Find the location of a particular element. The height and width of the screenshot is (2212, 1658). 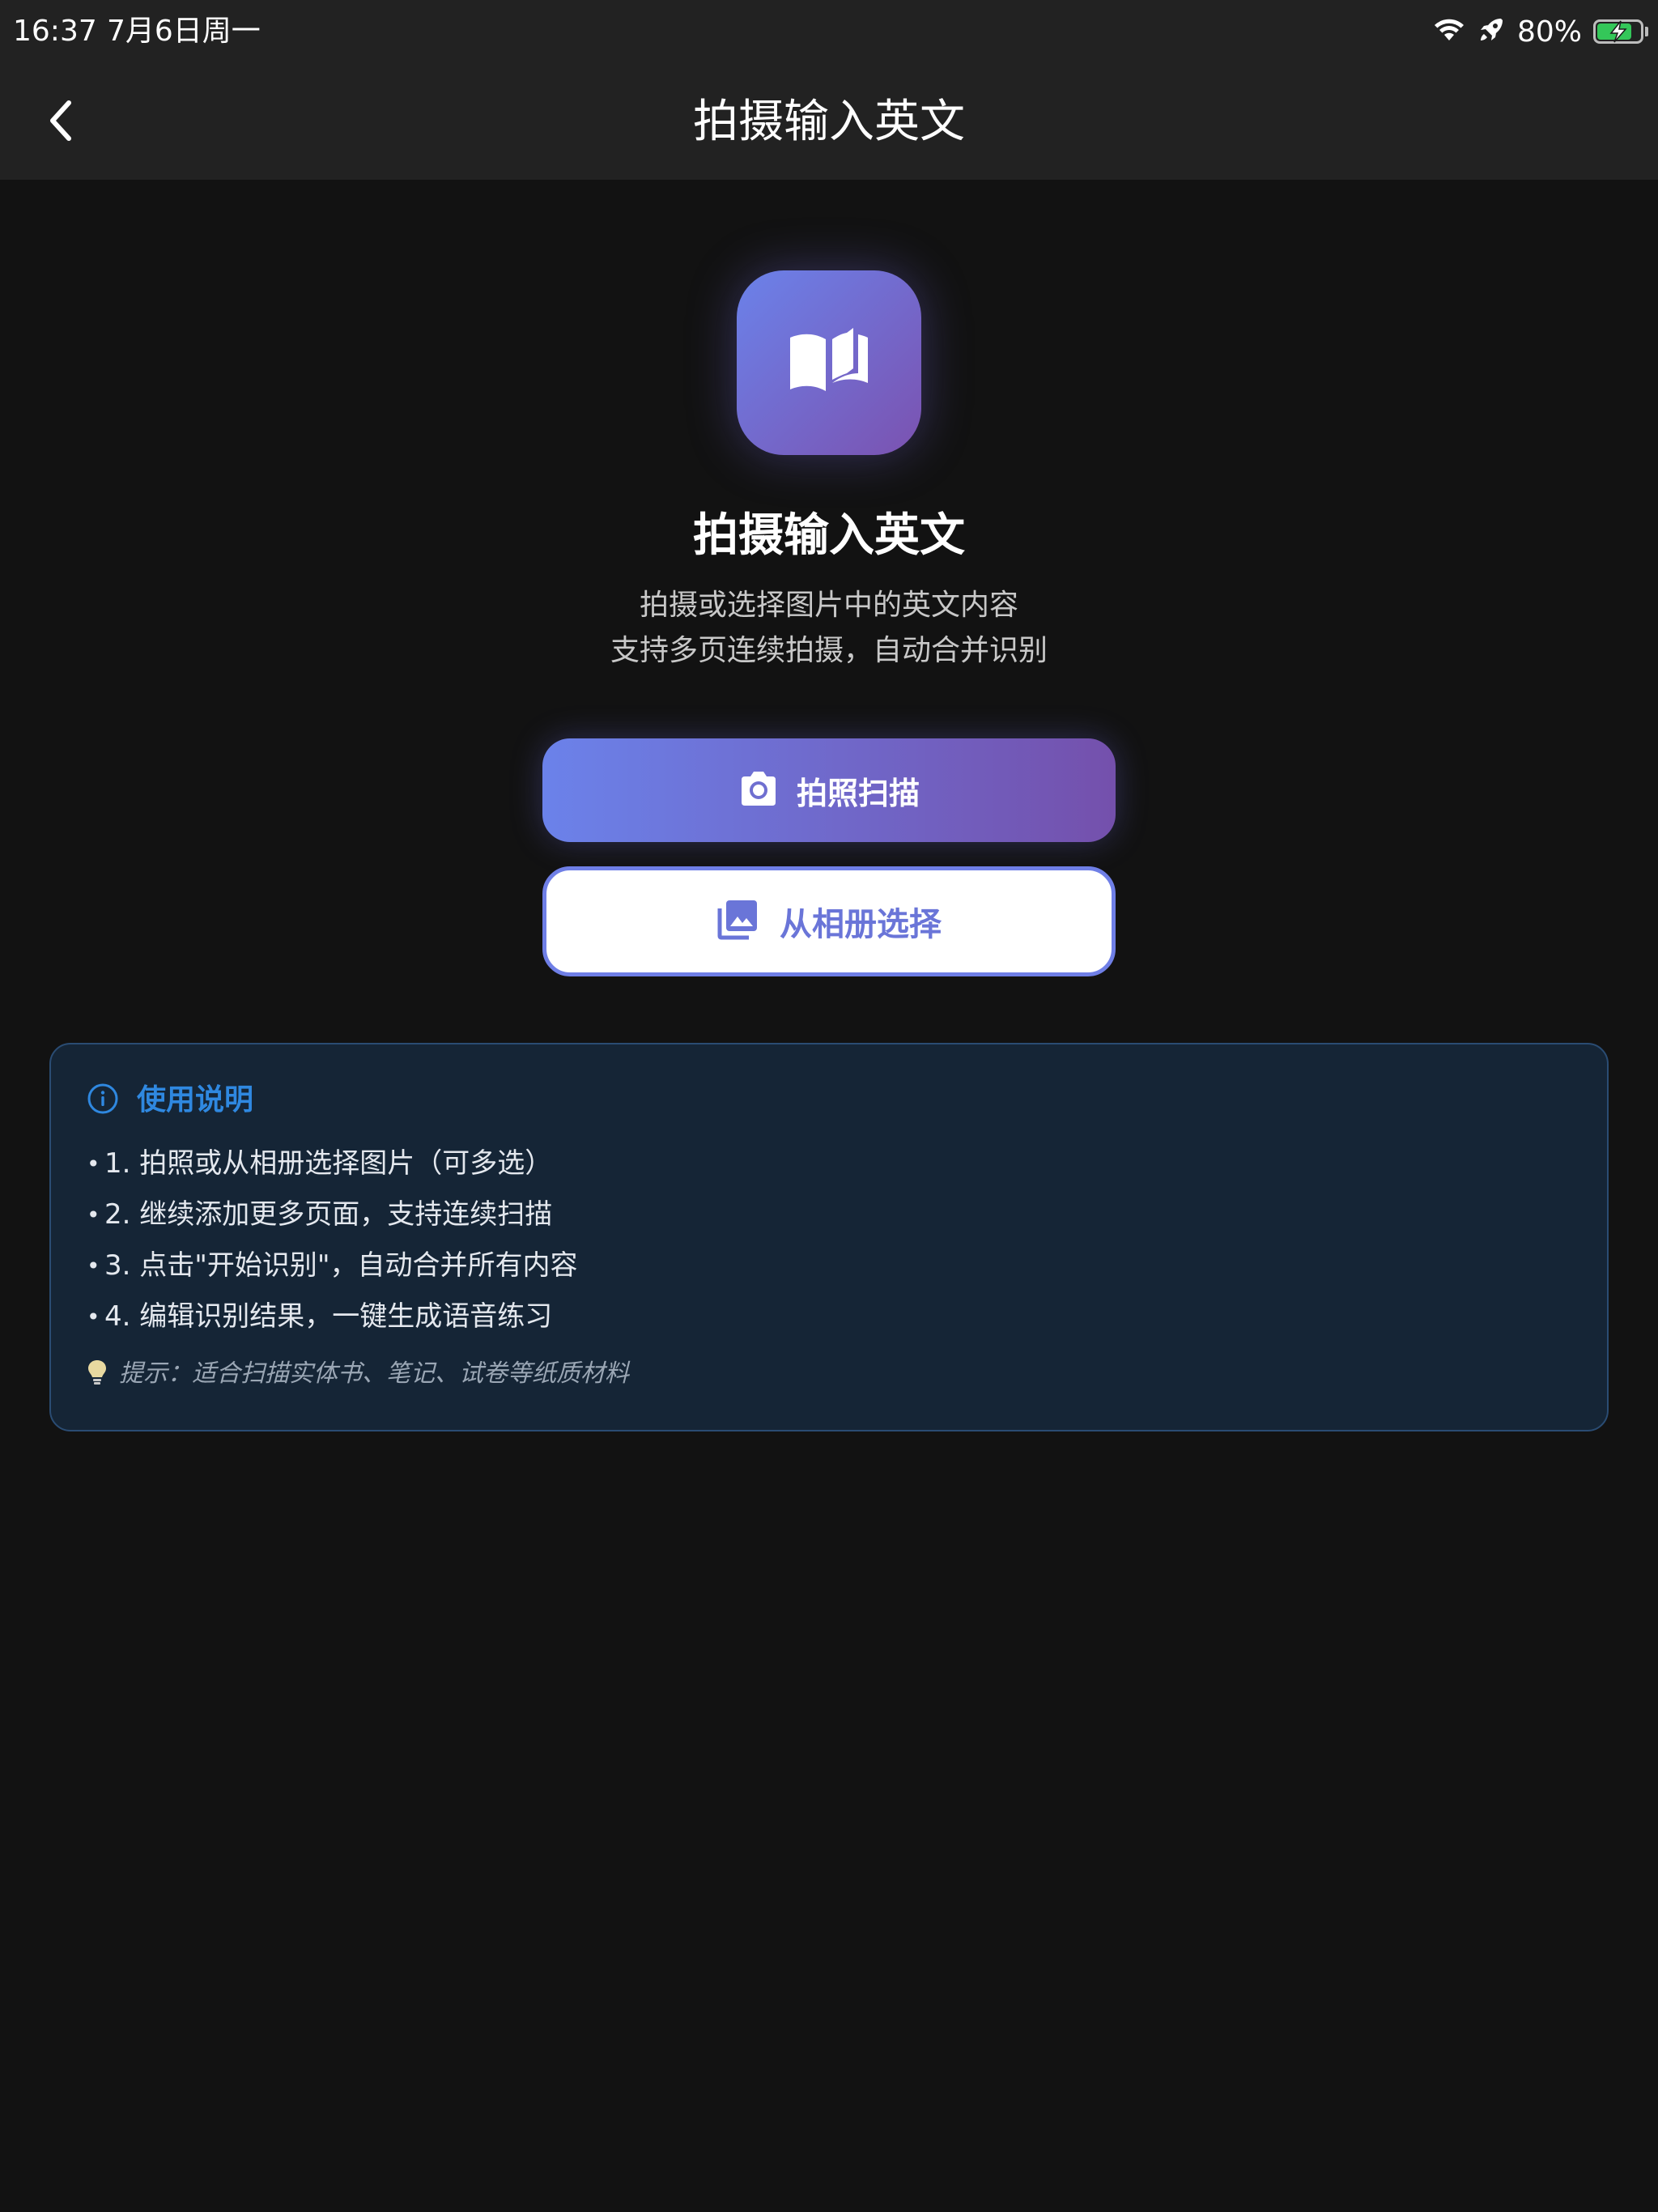

nav-title: 拍摄输入英文 is located at coordinates (829, 122).